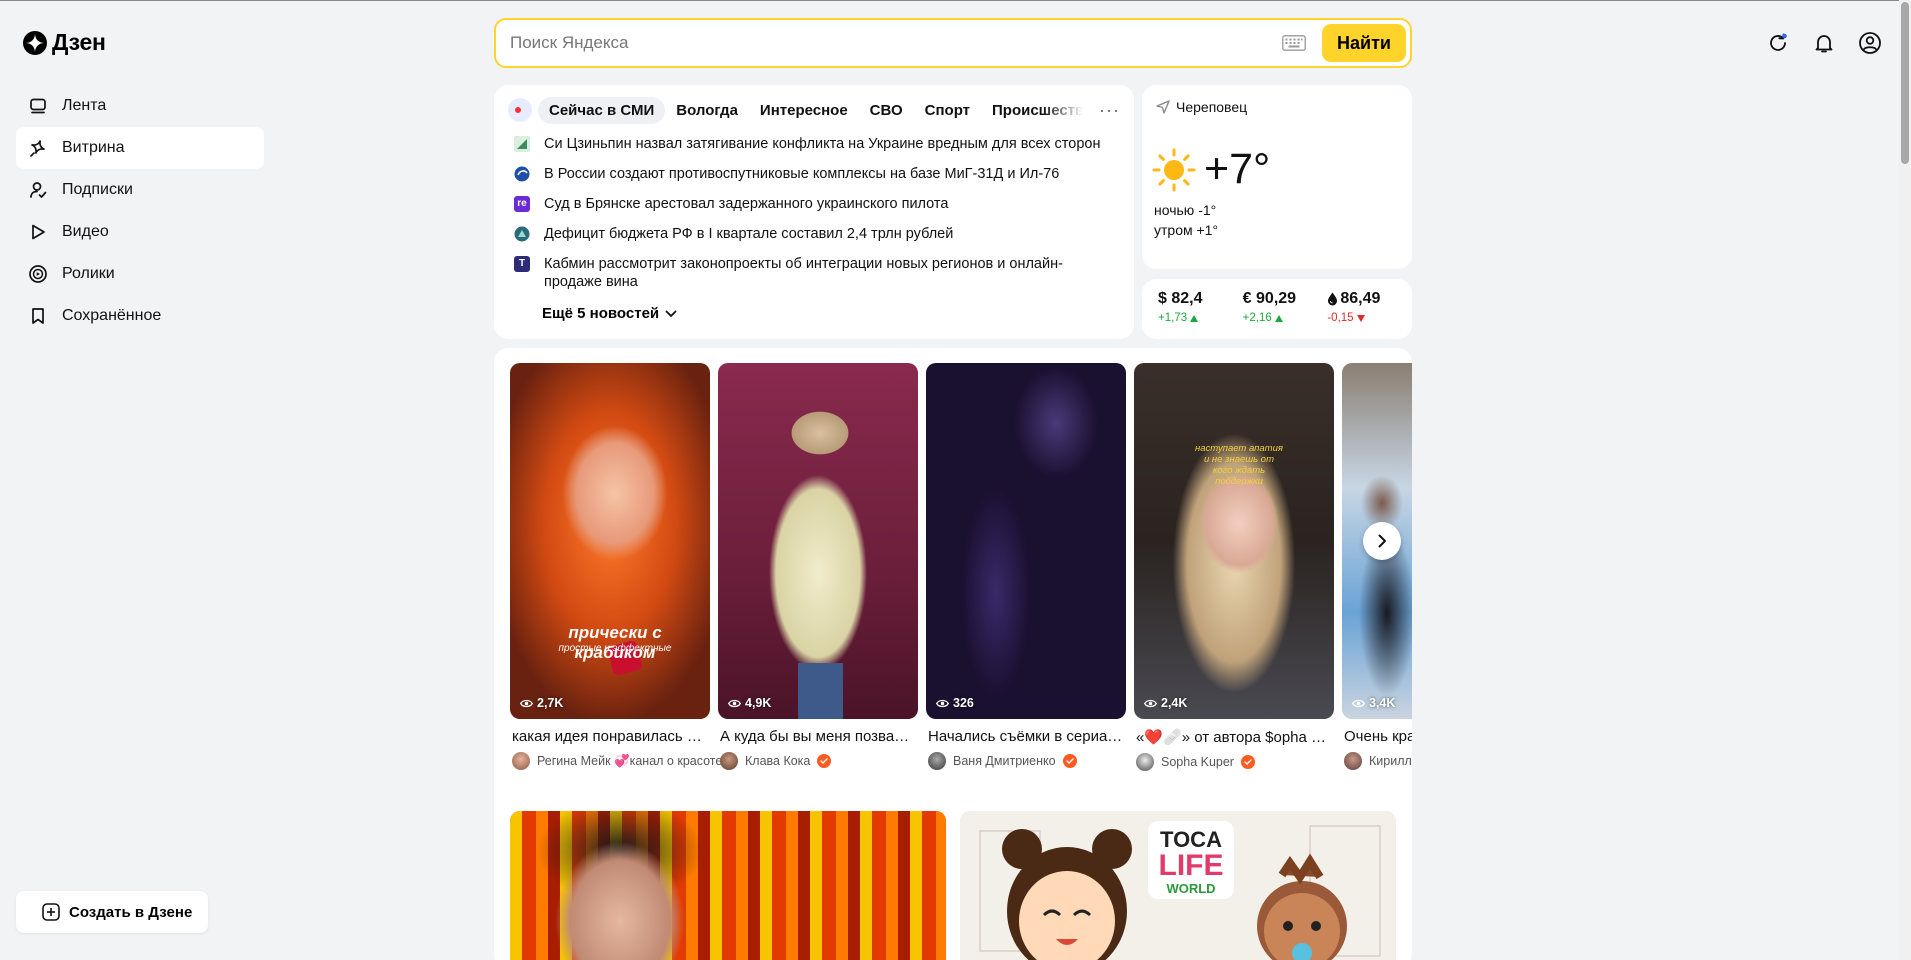  Describe the element at coordinates (1026, 541) in the screenshot. I see `short-thumbnail: 326` at that location.